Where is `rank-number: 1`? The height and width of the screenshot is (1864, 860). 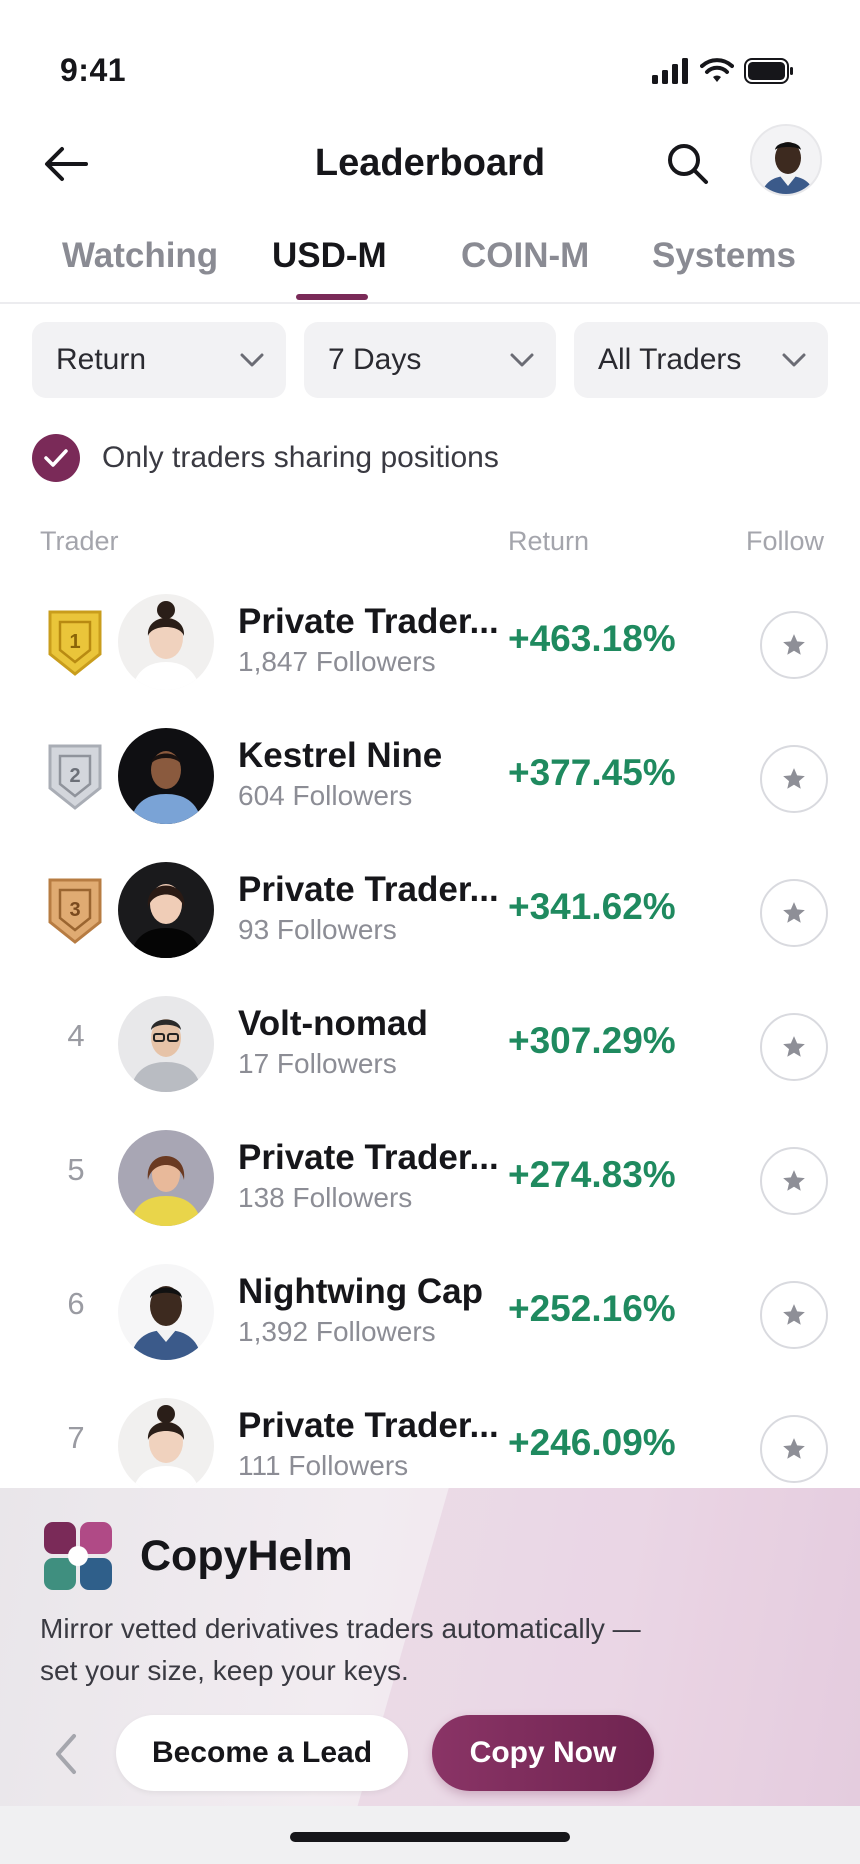 rank-number: 1 is located at coordinates (74, 642).